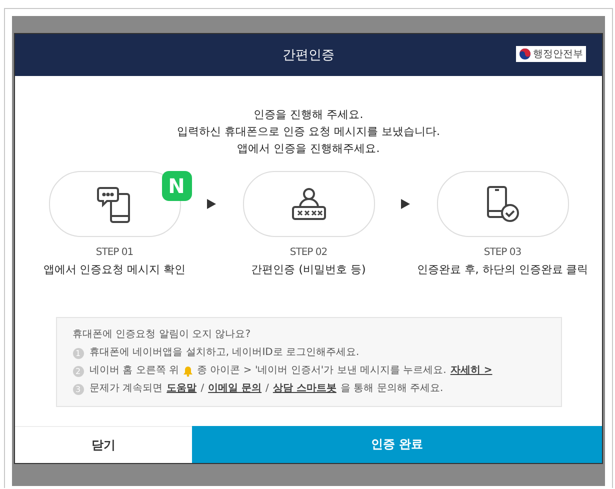  Describe the element at coordinates (503, 204) in the screenshot. I see `phone-check-icon` at that location.